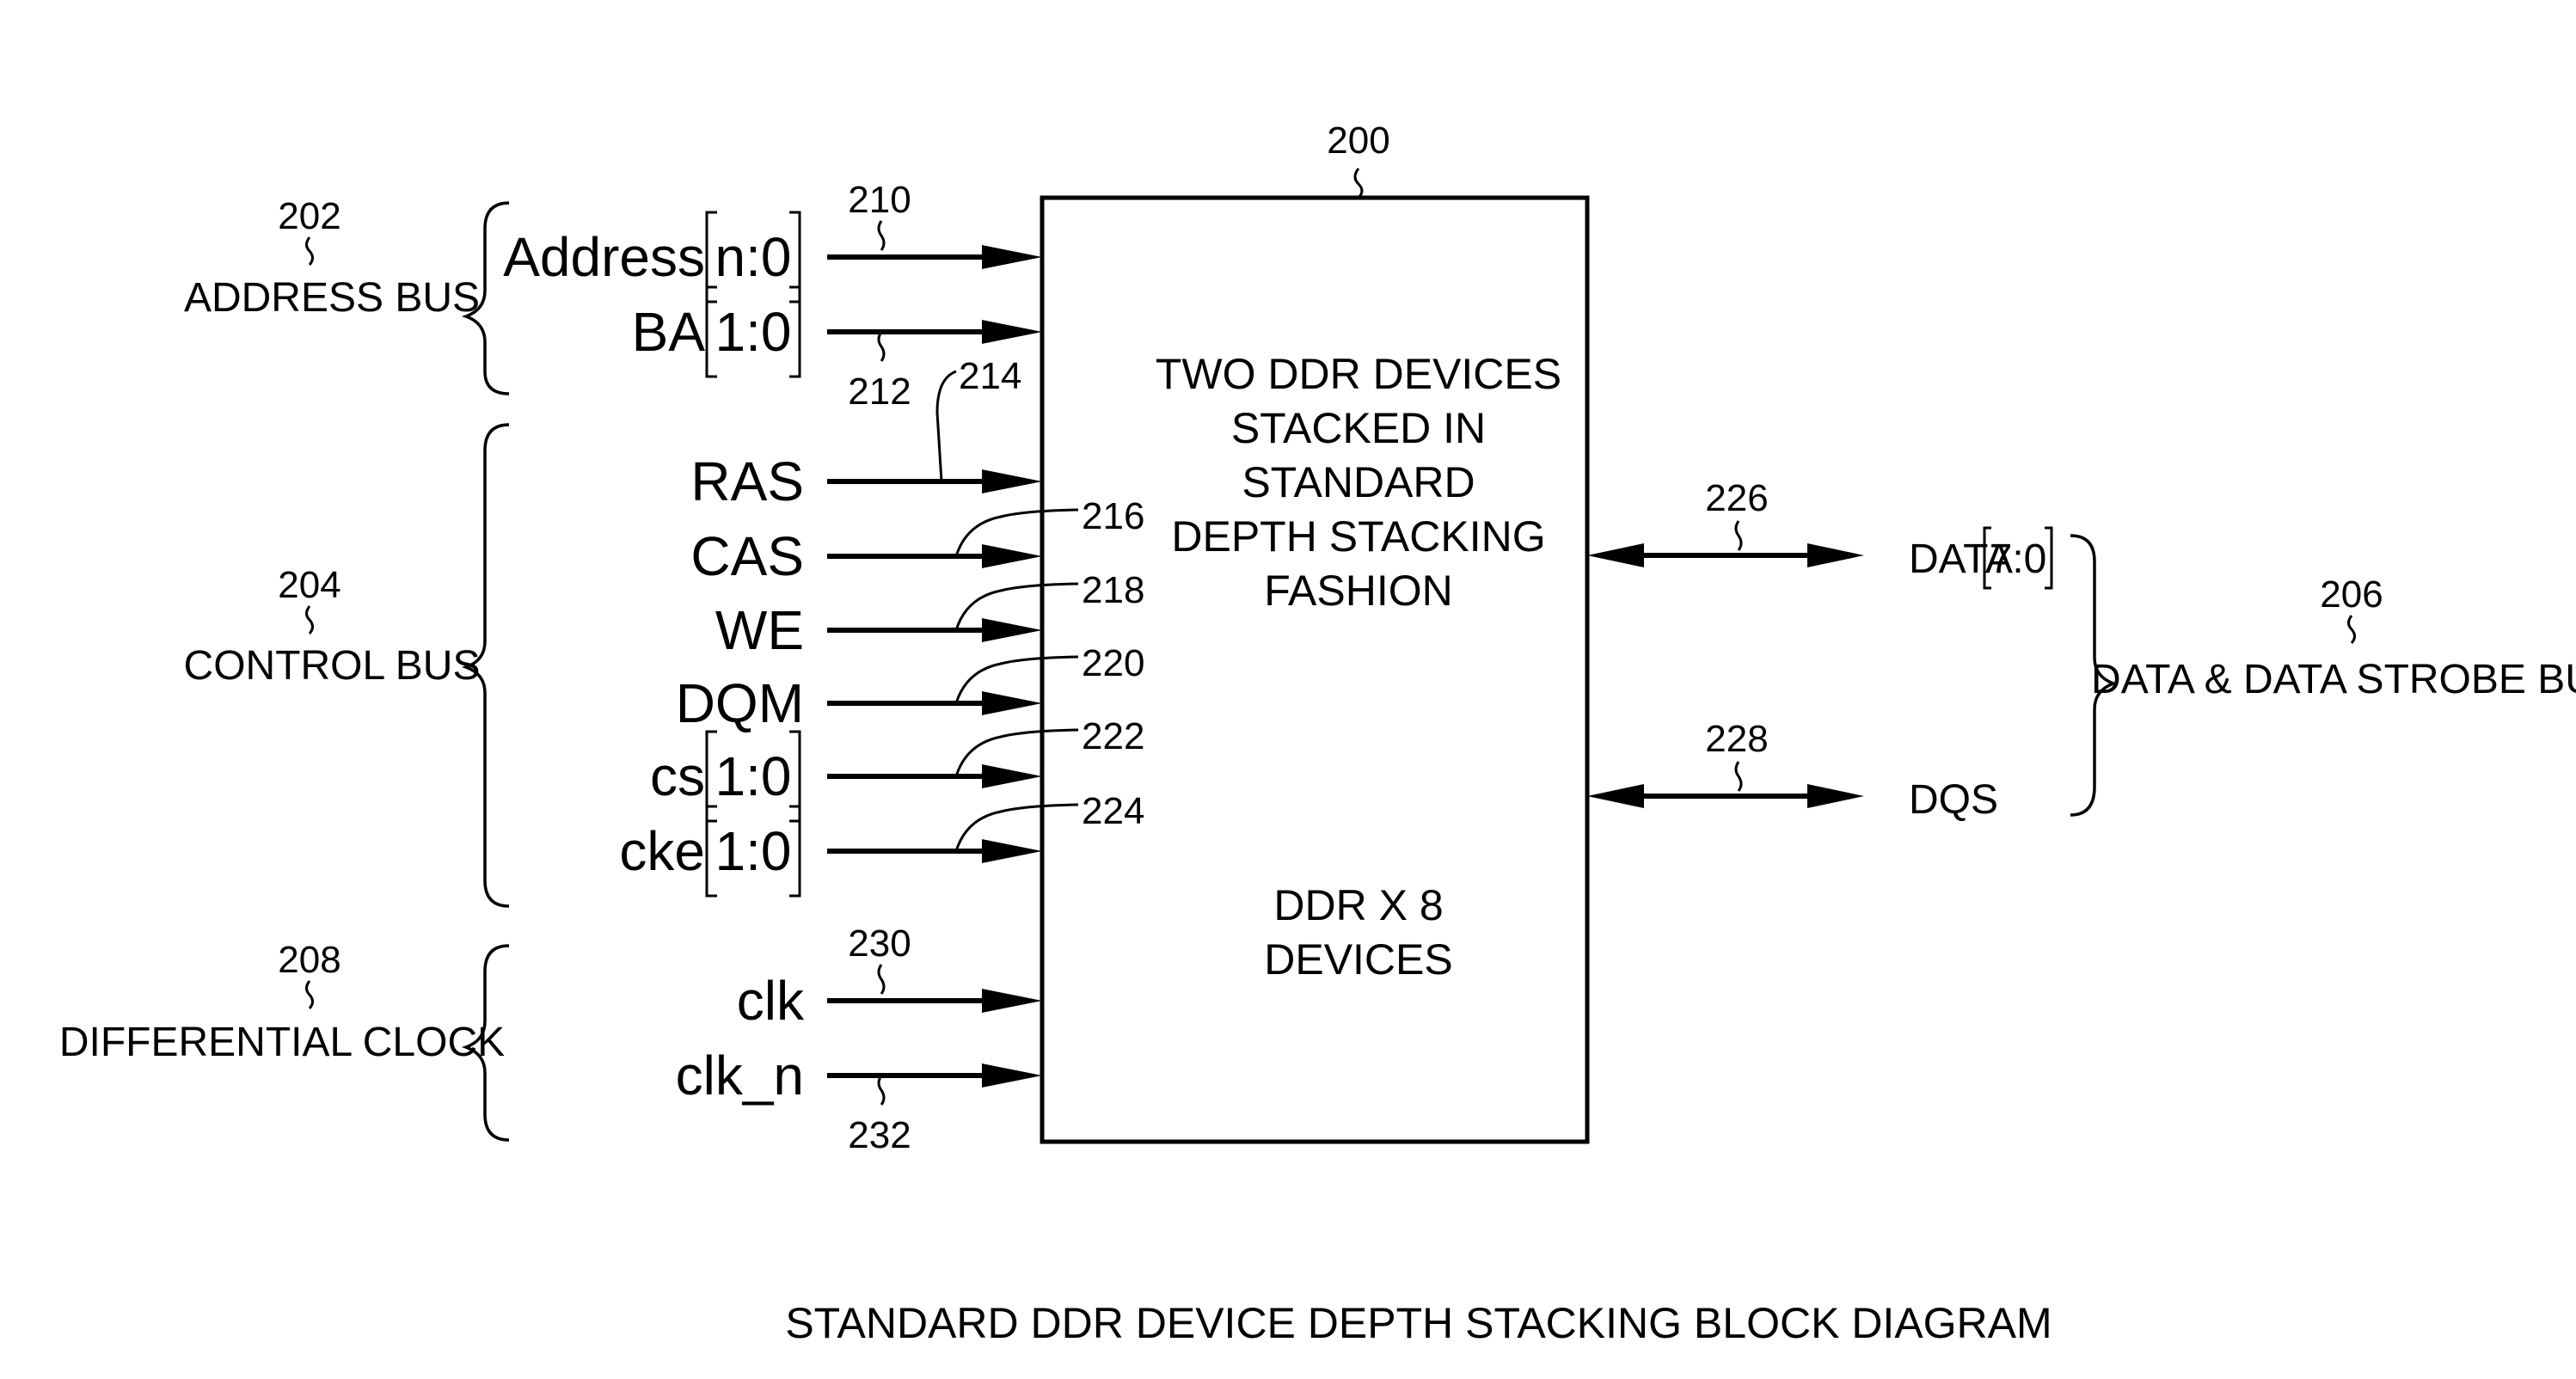 The width and height of the screenshot is (2576, 1379). What do you see at coordinates (759, 630) in the screenshot?
I see `signal-name: WE` at bounding box center [759, 630].